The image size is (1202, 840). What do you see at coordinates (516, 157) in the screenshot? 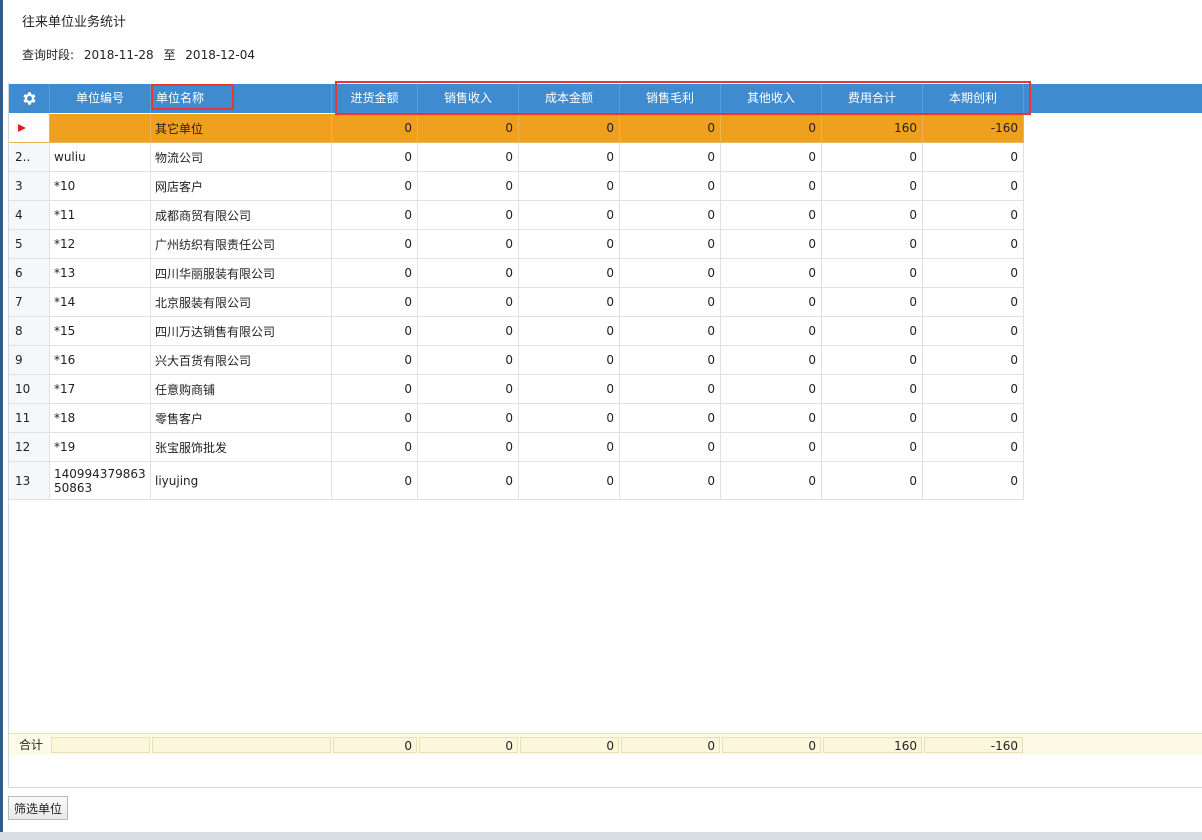
I see `table-row: 2.. wuliu 物流公司 0 0 0 0 0 0 0` at bounding box center [516, 157].